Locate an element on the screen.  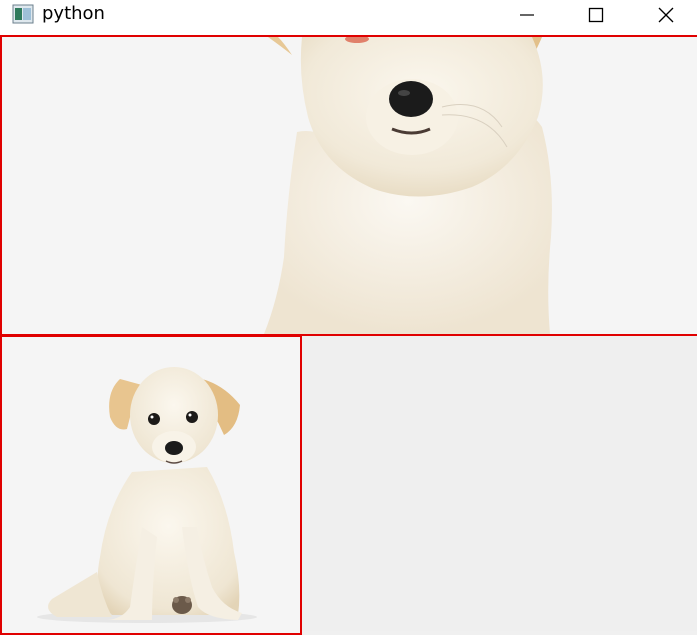
maximize-button is located at coordinates (596, 15).